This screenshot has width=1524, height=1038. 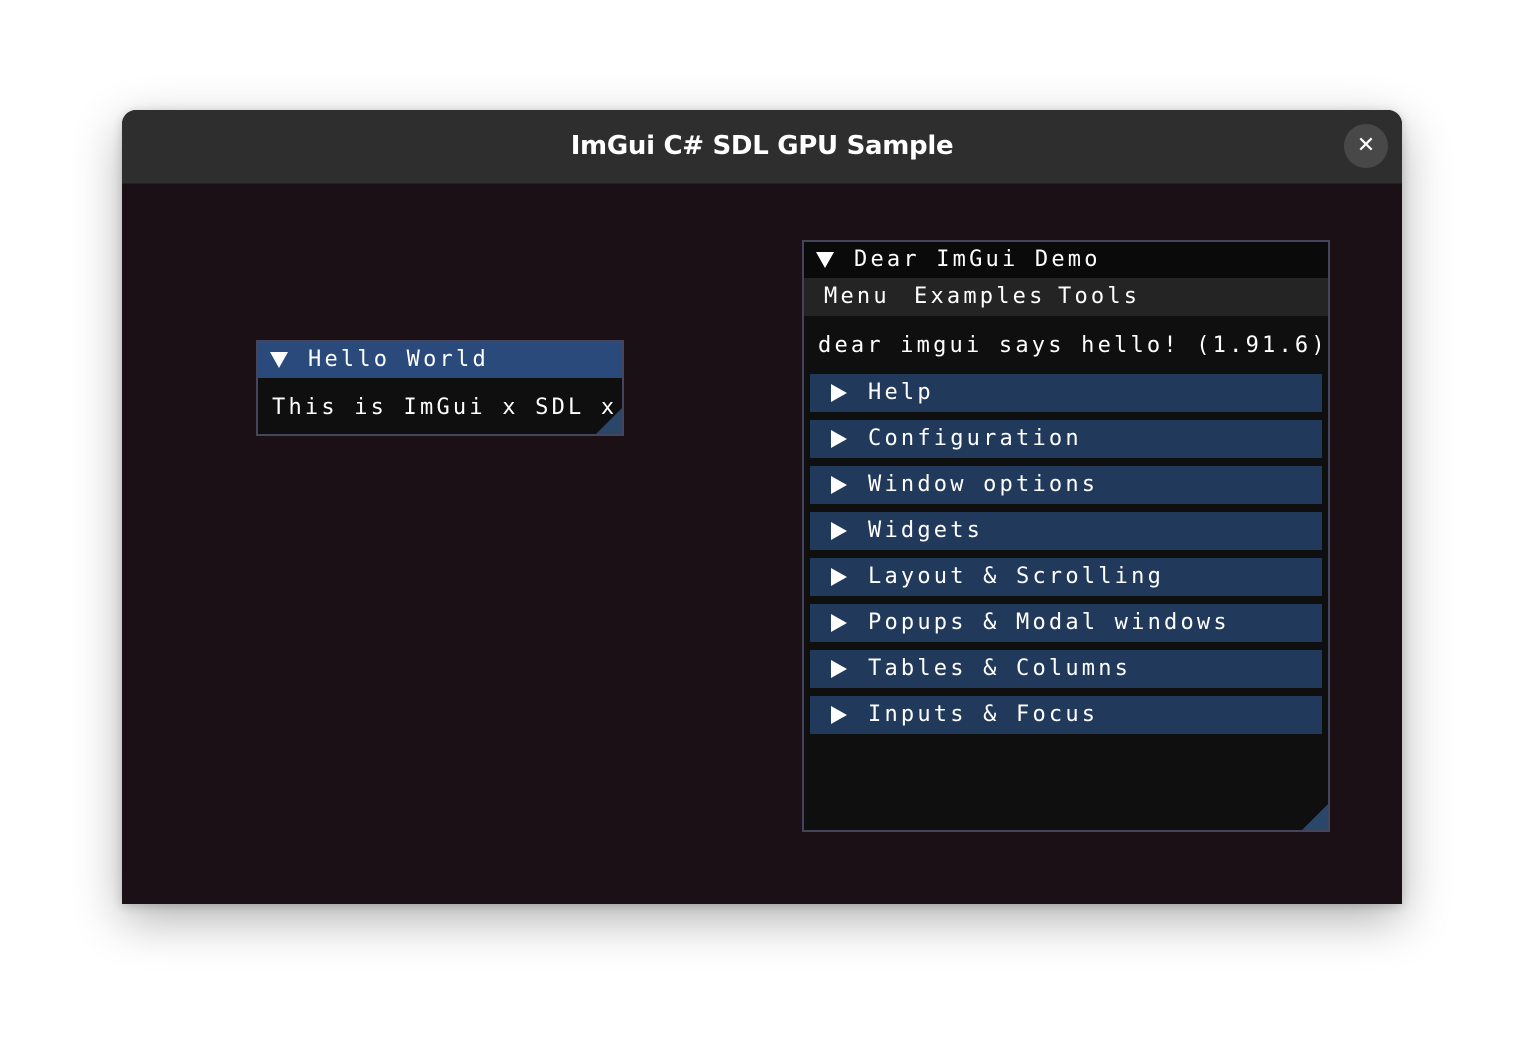 I want to click on close-button: ✕, so click(x=1366, y=146).